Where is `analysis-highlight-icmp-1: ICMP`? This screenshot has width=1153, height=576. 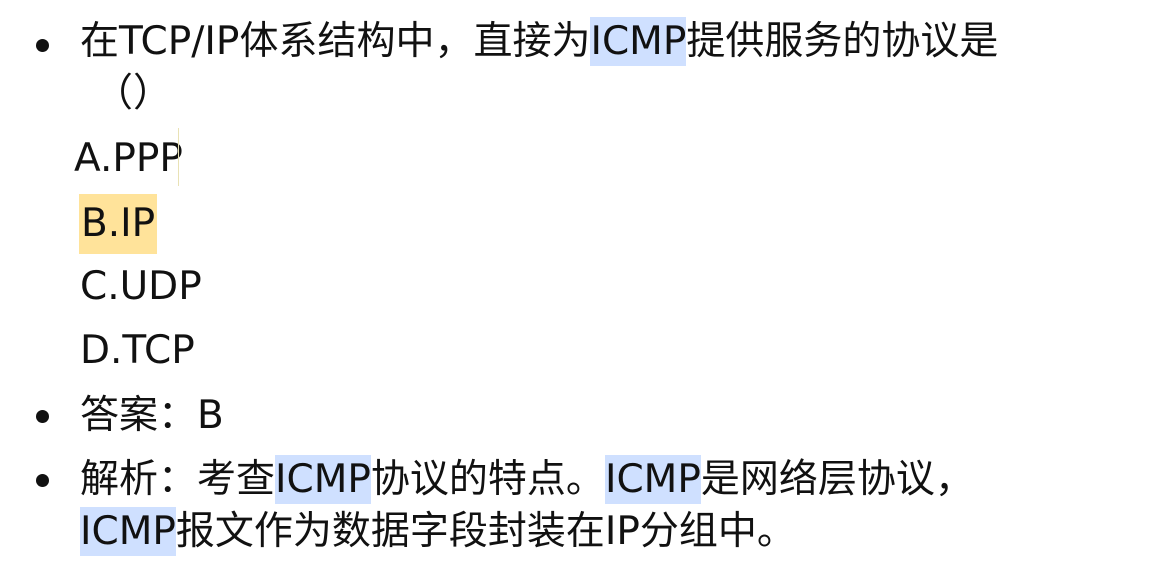 analysis-highlight-icmp-1: ICMP is located at coordinates (323, 479).